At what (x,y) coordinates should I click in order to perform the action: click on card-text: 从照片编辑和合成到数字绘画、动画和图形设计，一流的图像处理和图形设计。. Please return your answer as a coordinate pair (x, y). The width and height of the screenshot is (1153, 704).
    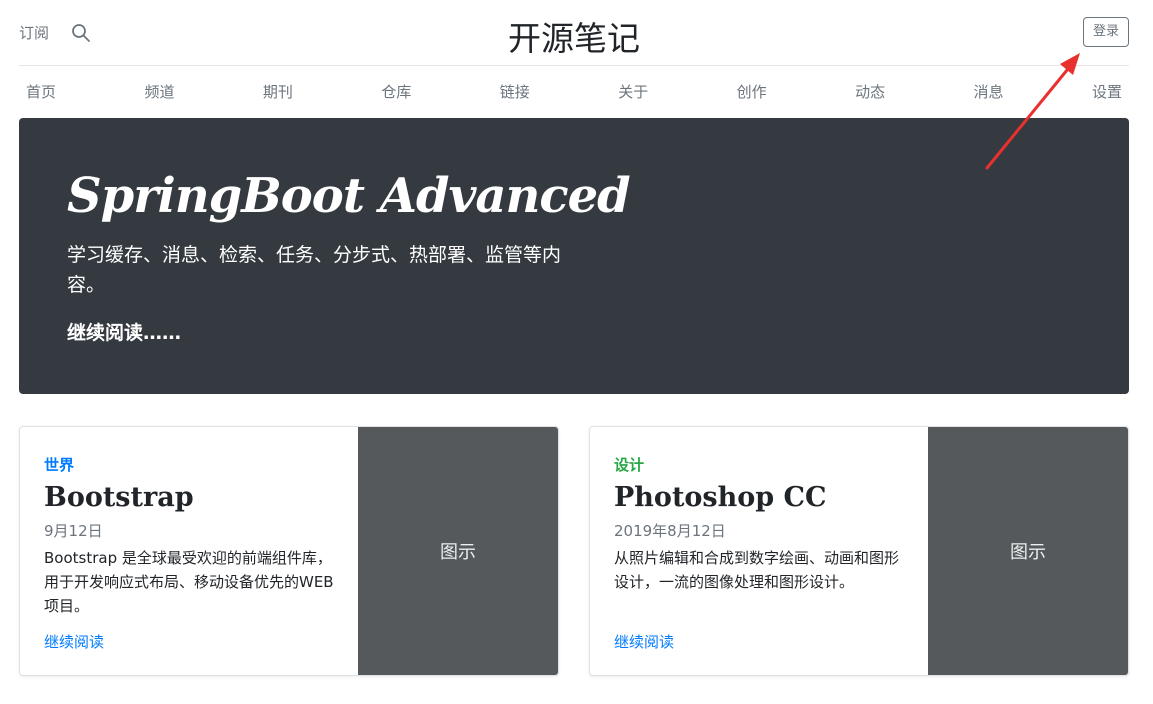
    Looking at the image, I should click on (757, 570).